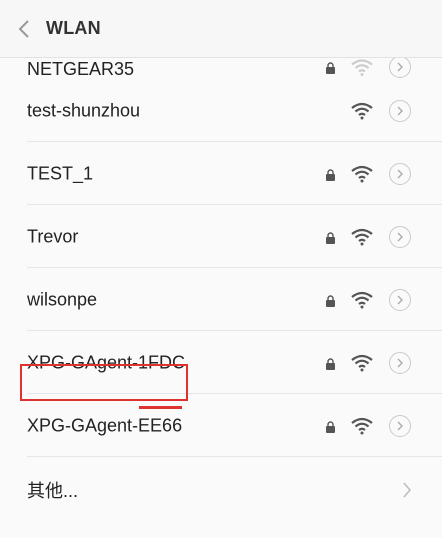 This screenshot has height=538, width=442. What do you see at coordinates (60, 173) in the screenshot?
I see `network-name: TEST_1` at bounding box center [60, 173].